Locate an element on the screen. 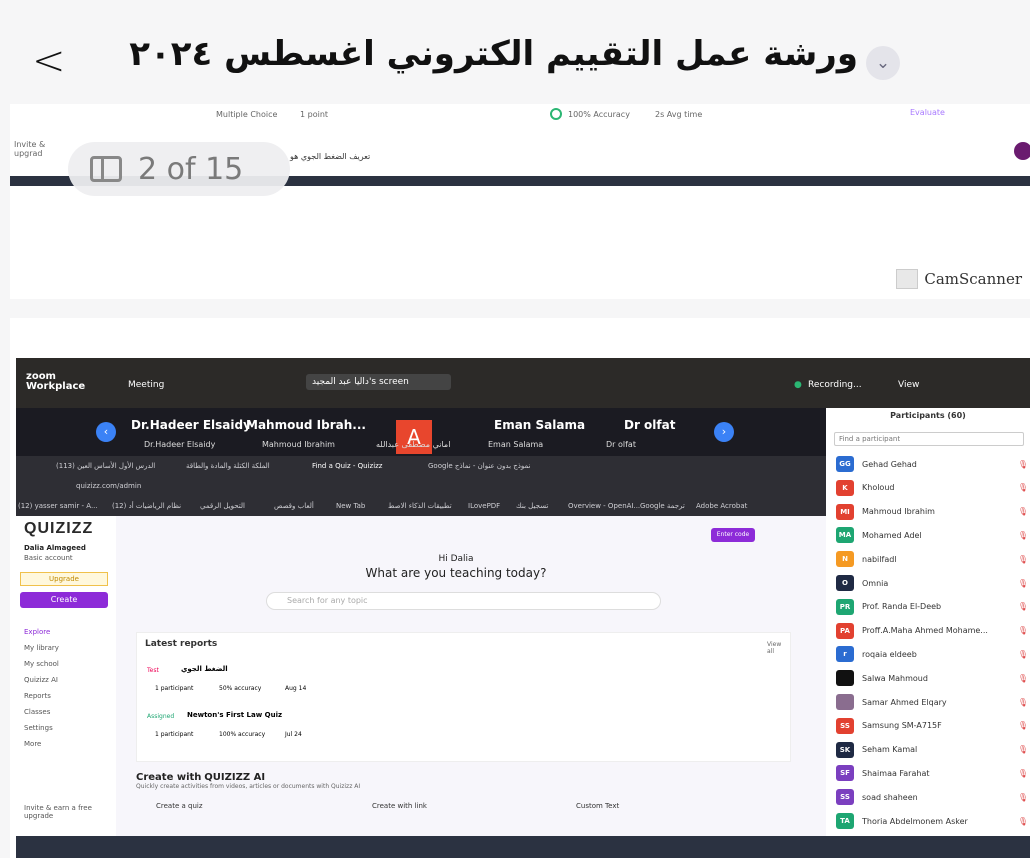 This screenshot has height=858, width=1030. browser-tab-3: Find a Quiz - Quizizz is located at coordinates (347, 466).